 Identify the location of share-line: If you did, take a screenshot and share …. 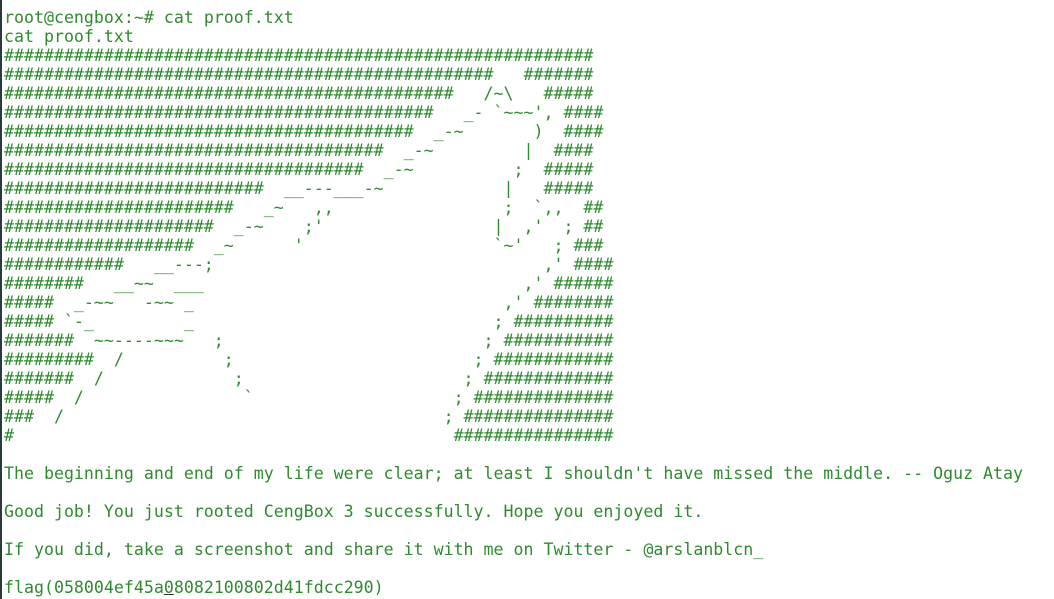
(384, 549).